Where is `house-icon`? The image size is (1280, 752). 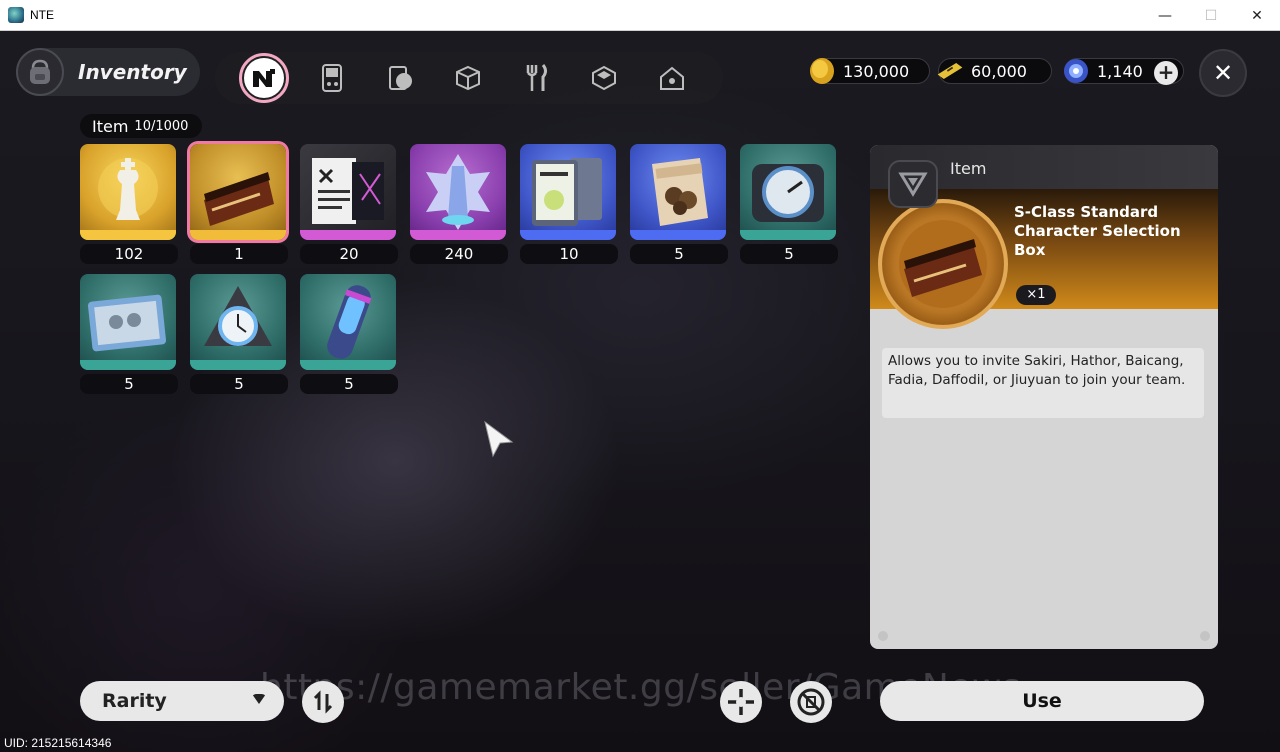
house-icon is located at coordinates (672, 78).